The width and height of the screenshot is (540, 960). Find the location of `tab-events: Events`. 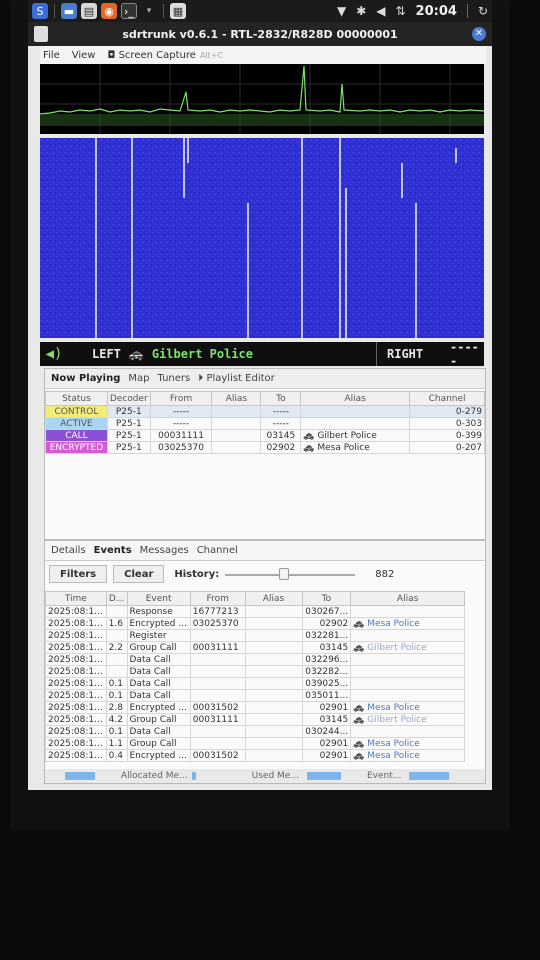

tab-events: Events is located at coordinates (113, 550).